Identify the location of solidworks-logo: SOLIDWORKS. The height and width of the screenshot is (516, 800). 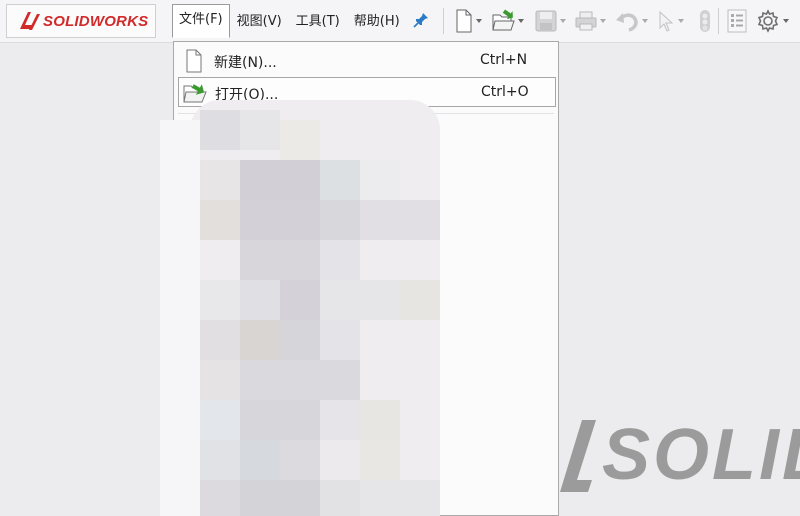
(81, 21).